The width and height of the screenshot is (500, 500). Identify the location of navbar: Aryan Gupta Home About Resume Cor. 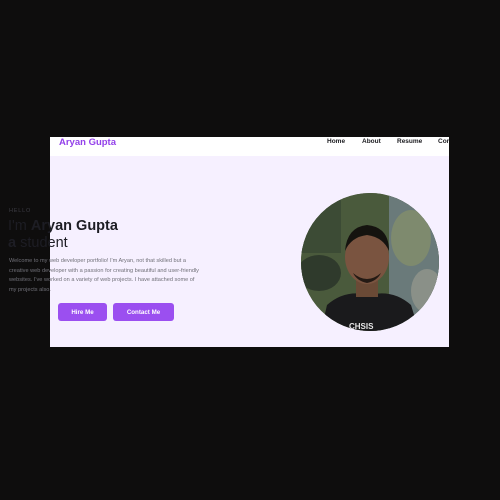
(249, 146).